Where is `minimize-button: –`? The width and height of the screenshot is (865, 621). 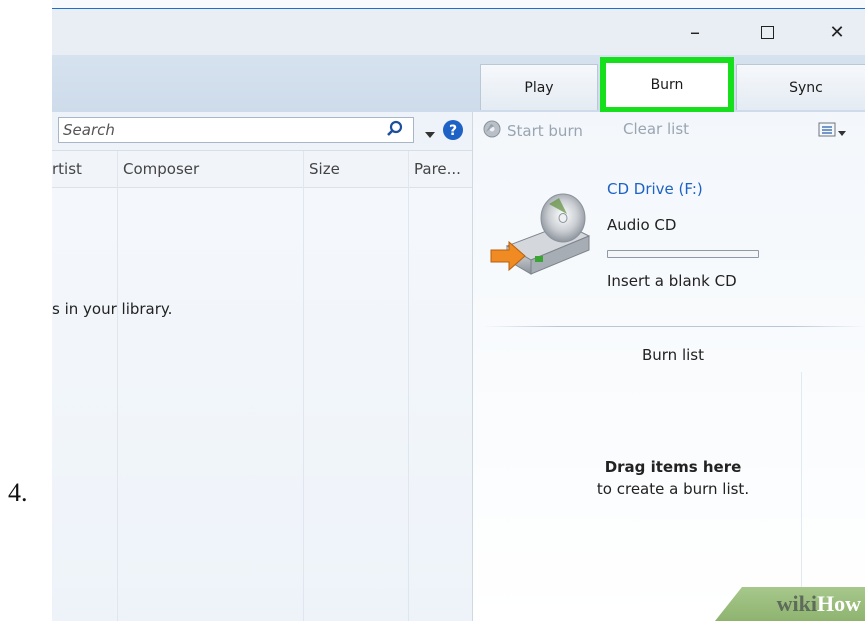
minimize-button: – is located at coordinates (695, 32).